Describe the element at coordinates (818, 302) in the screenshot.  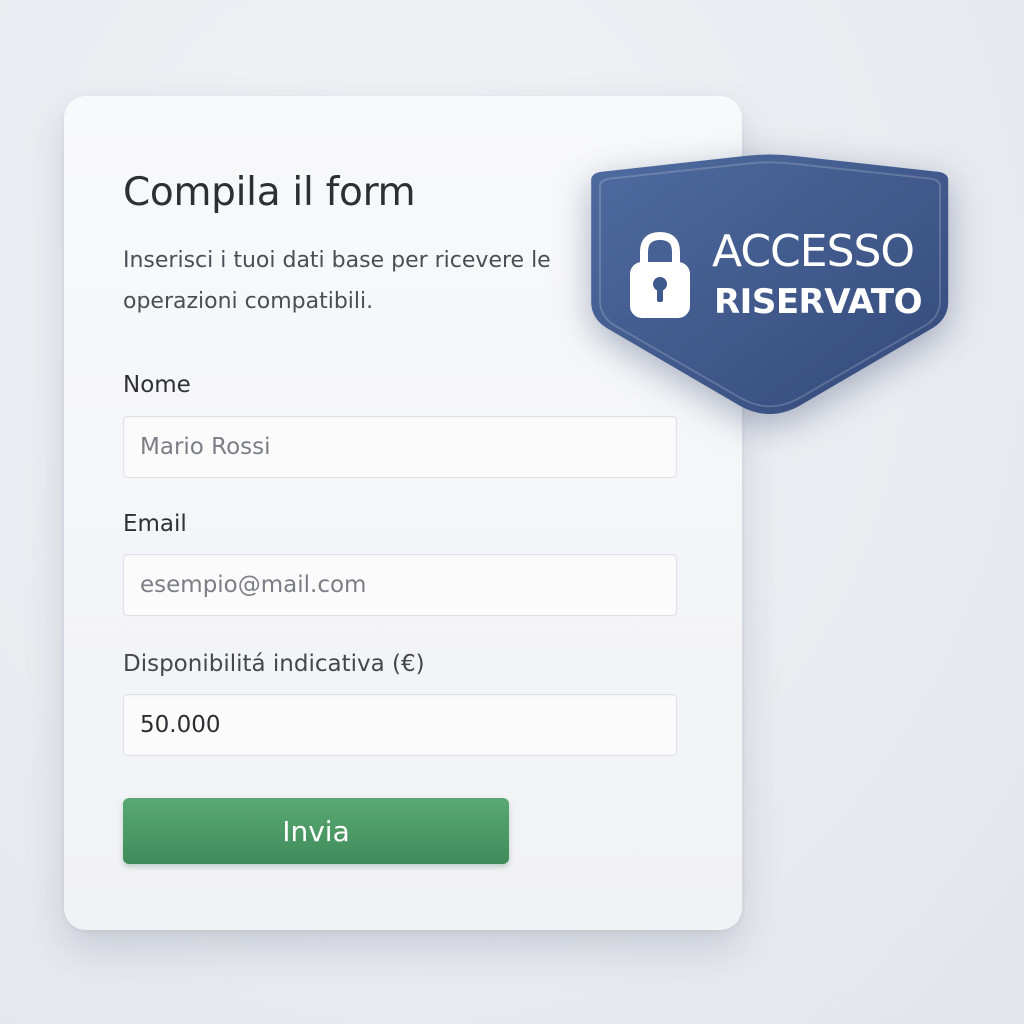
I see `badge-line-2: RISERVATO` at that location.